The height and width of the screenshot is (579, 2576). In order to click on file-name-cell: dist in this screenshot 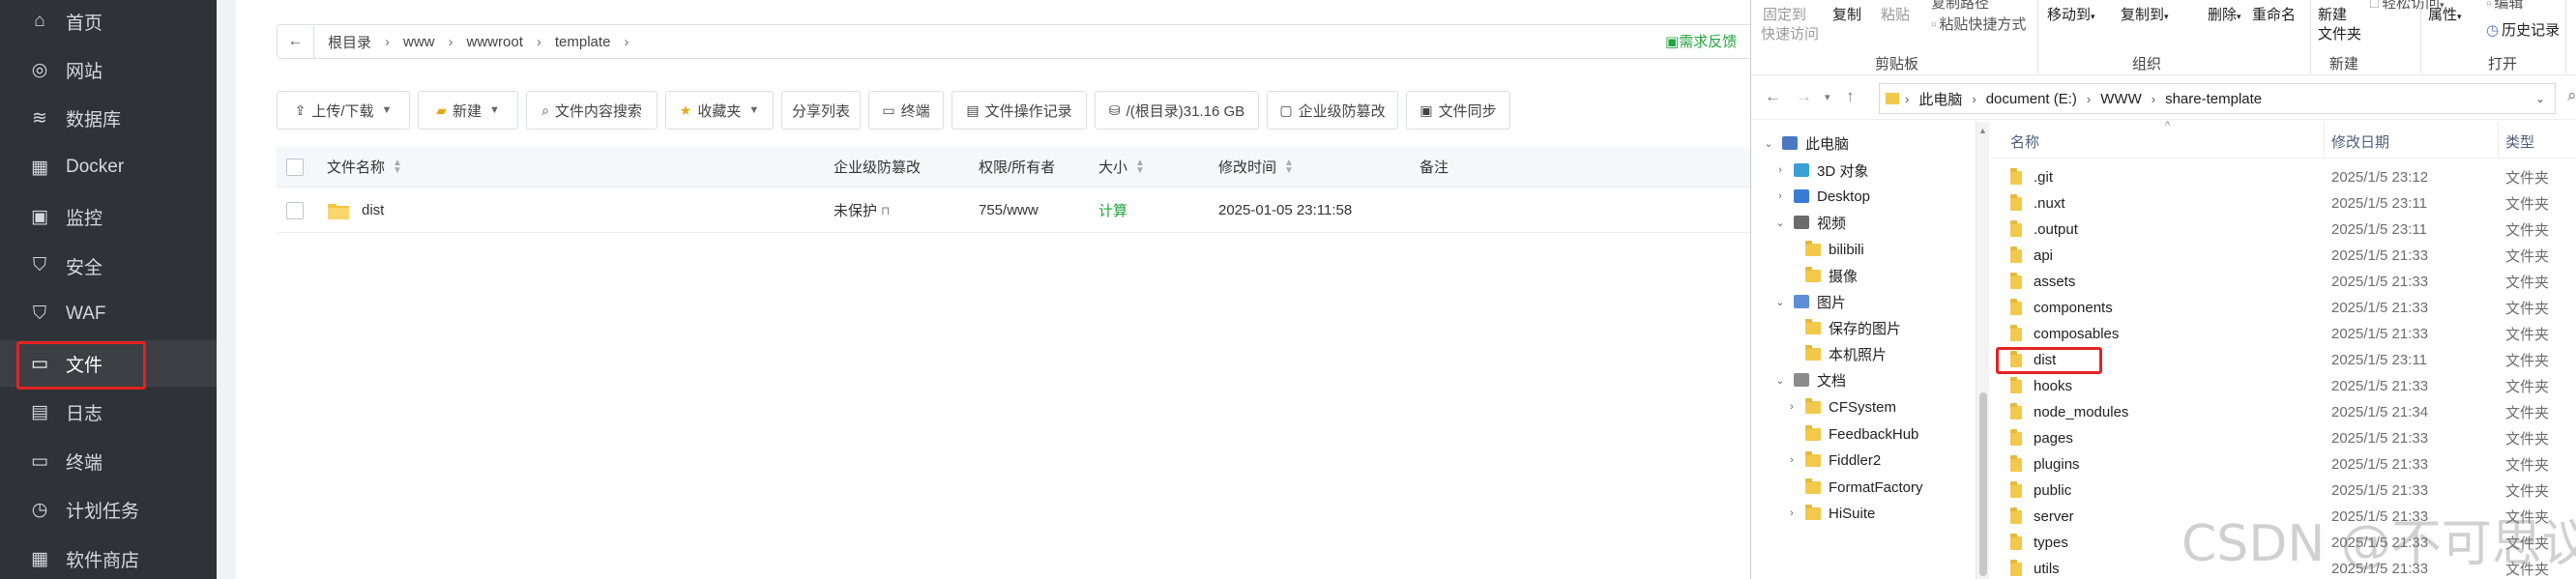, I will do `click(355, 210)`.